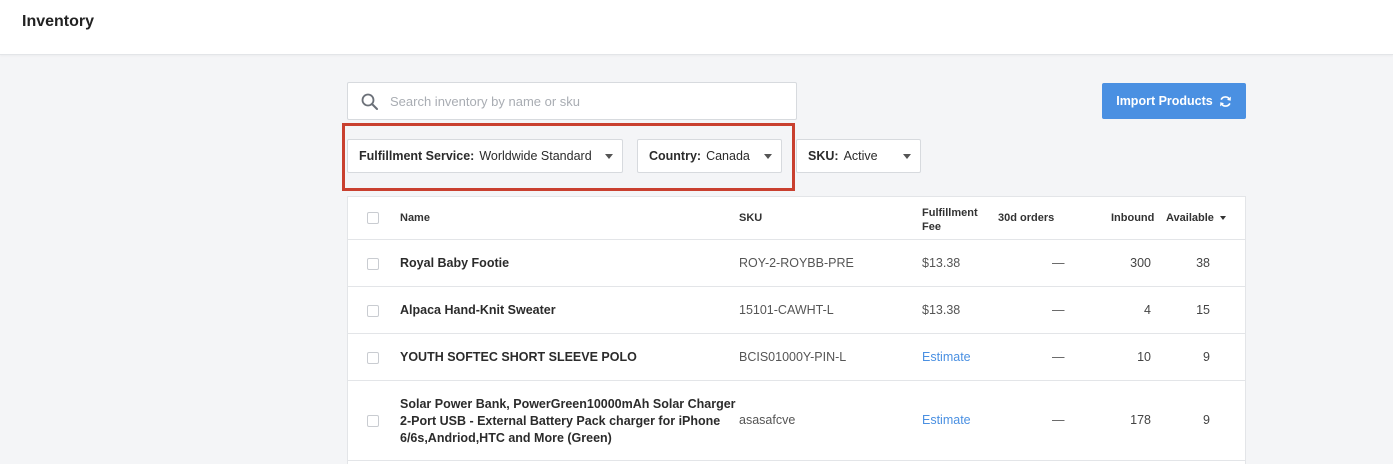 Image resolution: width=1393 pixels, height=464 pixels. I want to click on product-name-line: 6/6s,Andriod,HTC and More (Green), so click(506, 438).